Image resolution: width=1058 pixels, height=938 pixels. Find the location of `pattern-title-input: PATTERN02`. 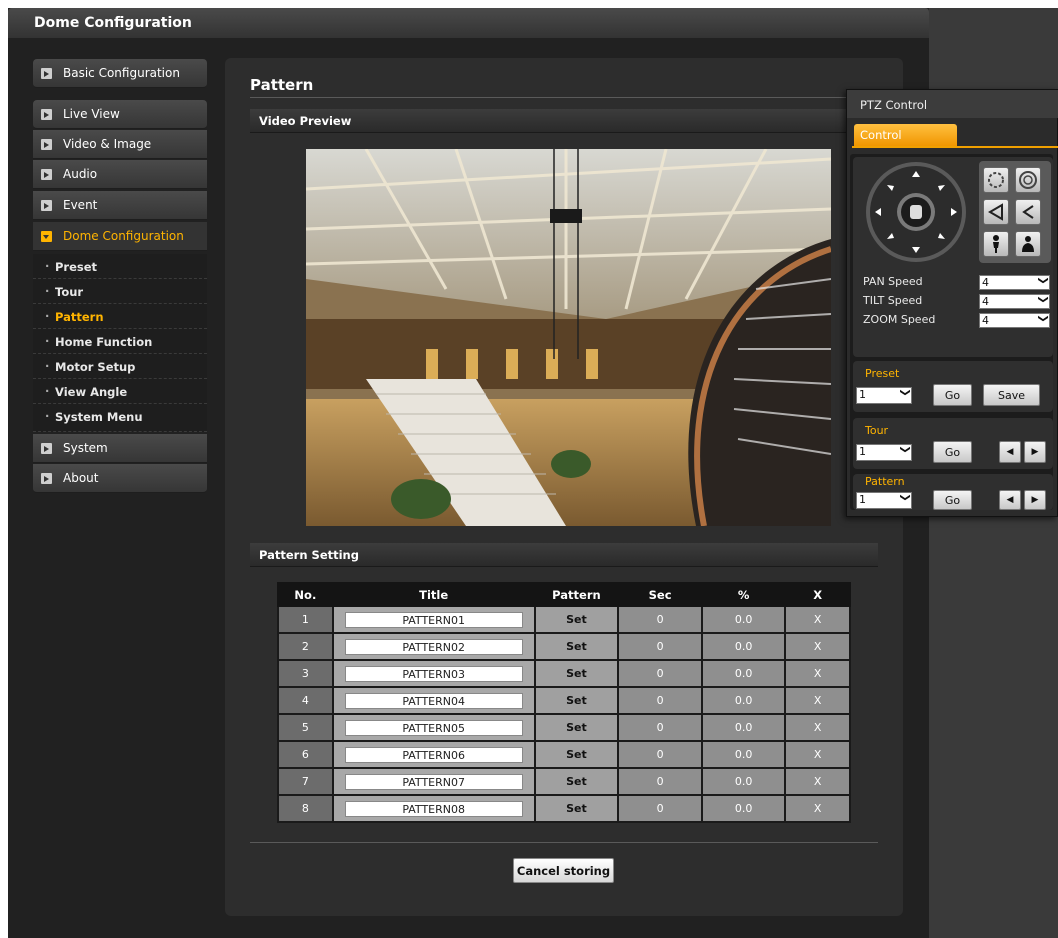

pattern-title-input: PATTERN02 is located at coordinates (433, 646).